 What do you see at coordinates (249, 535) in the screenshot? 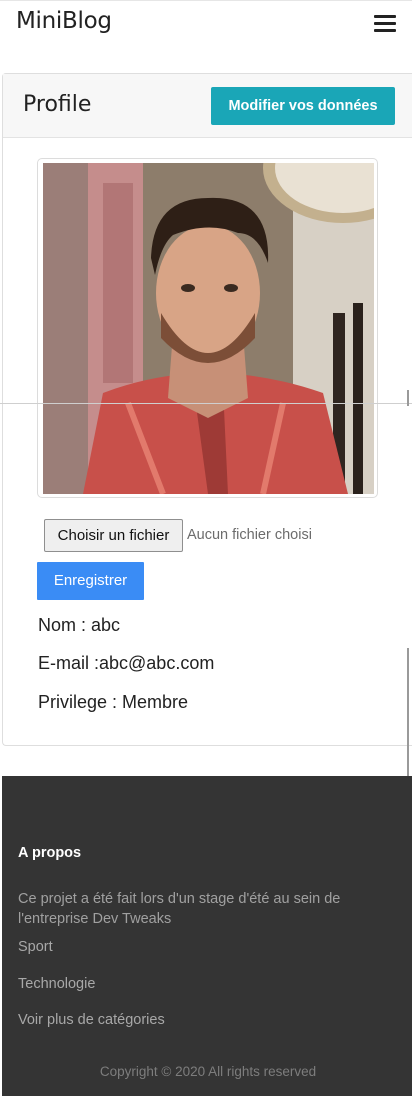
I see `file-status-label: Aucun fichier choisi` at bounding box center [249, 535].